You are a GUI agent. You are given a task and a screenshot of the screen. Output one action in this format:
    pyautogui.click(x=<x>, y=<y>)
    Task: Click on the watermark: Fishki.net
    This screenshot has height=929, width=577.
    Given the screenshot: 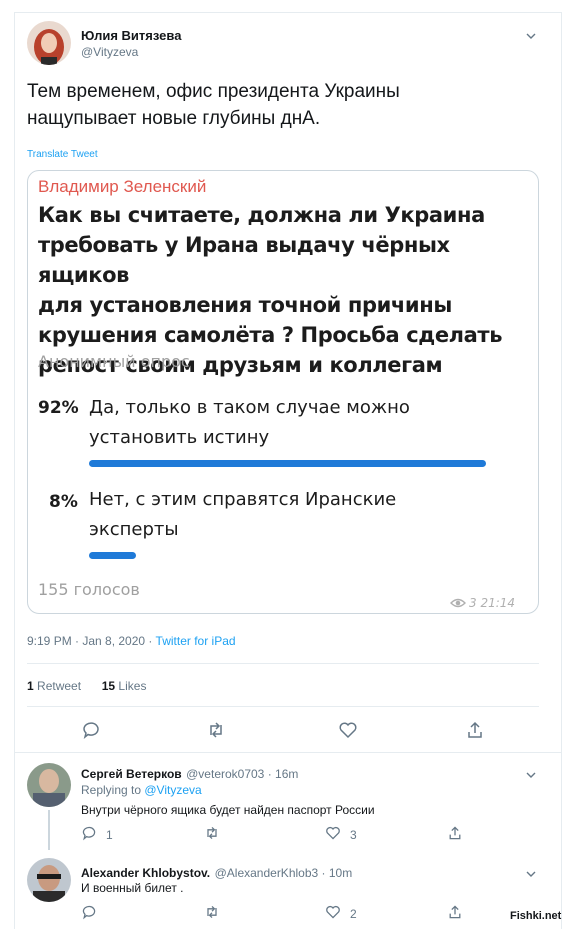 What is the action you would take?
    pyautogui.click(x=536, y=916)
    